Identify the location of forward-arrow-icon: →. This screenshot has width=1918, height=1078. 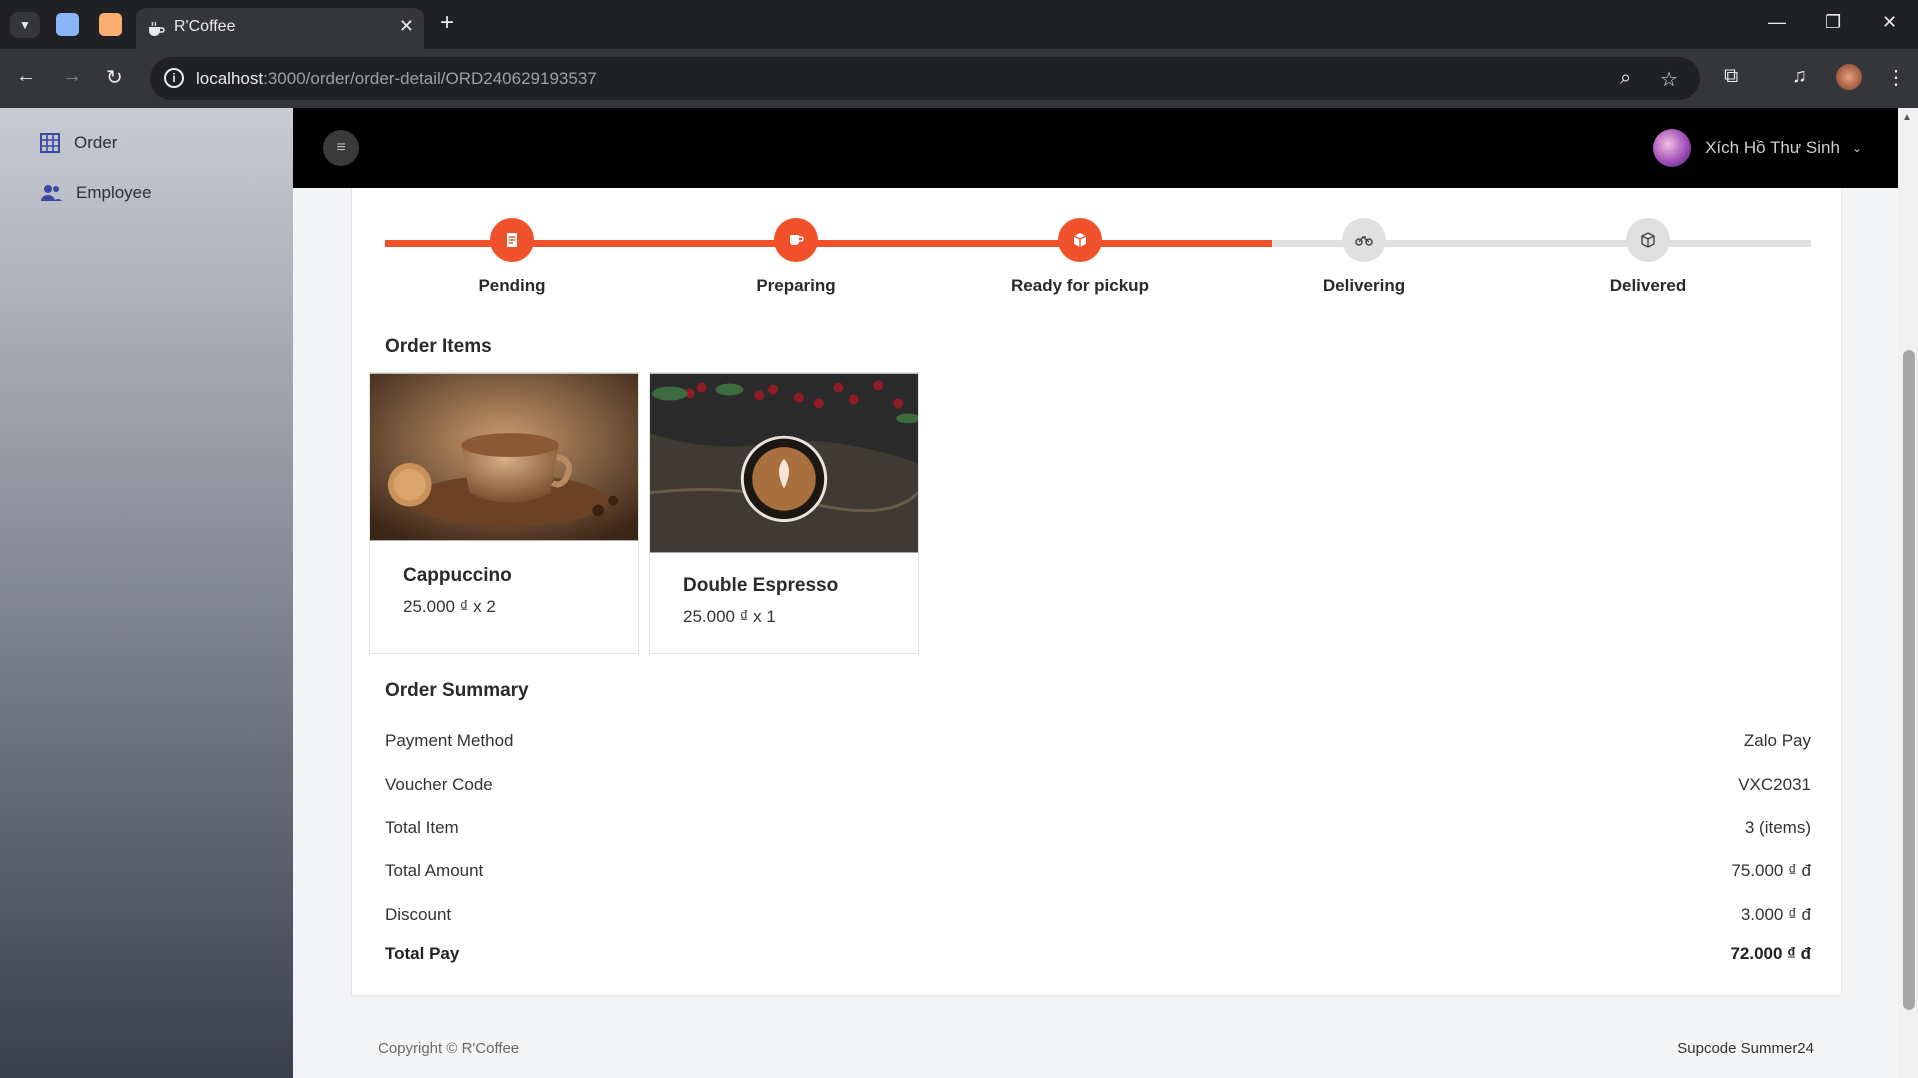
(72, 76).